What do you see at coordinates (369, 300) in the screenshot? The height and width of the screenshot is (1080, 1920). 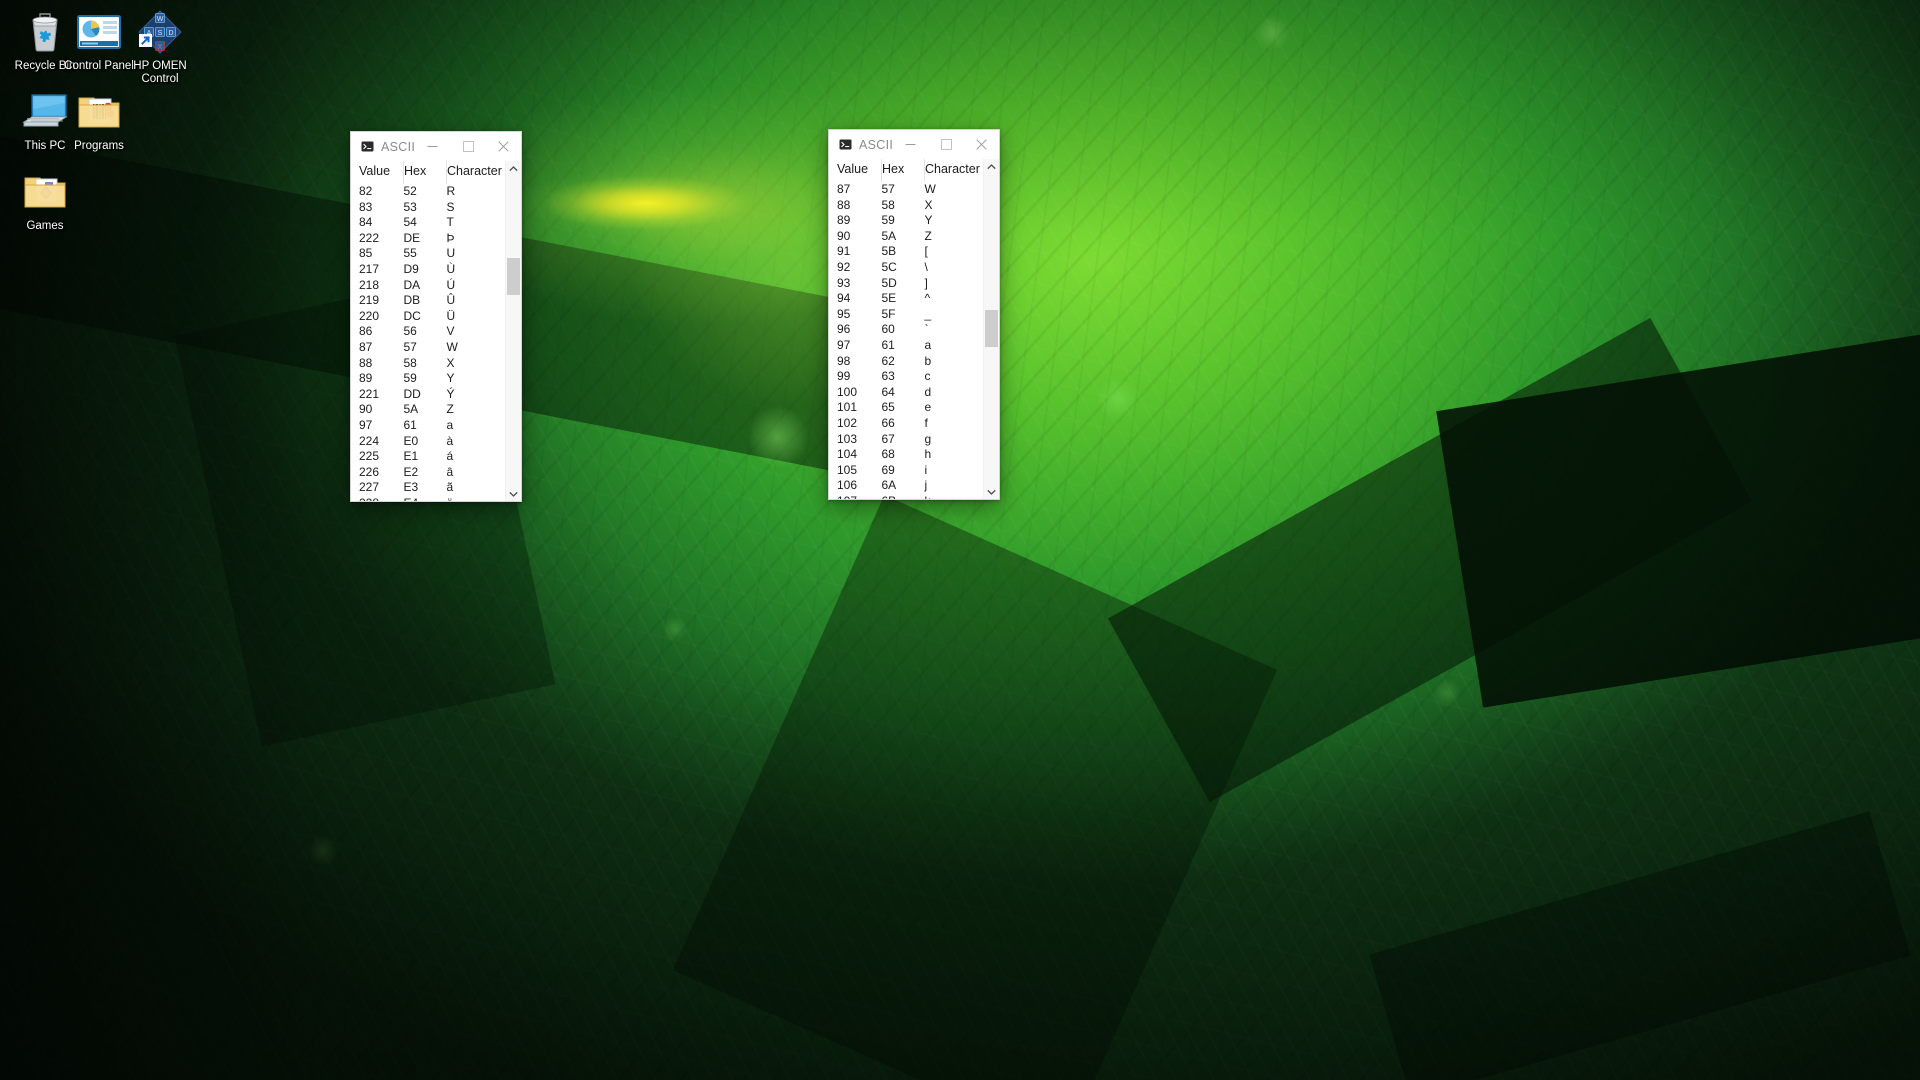 I see `cell-value: 219` at bounding box center [369, 300].